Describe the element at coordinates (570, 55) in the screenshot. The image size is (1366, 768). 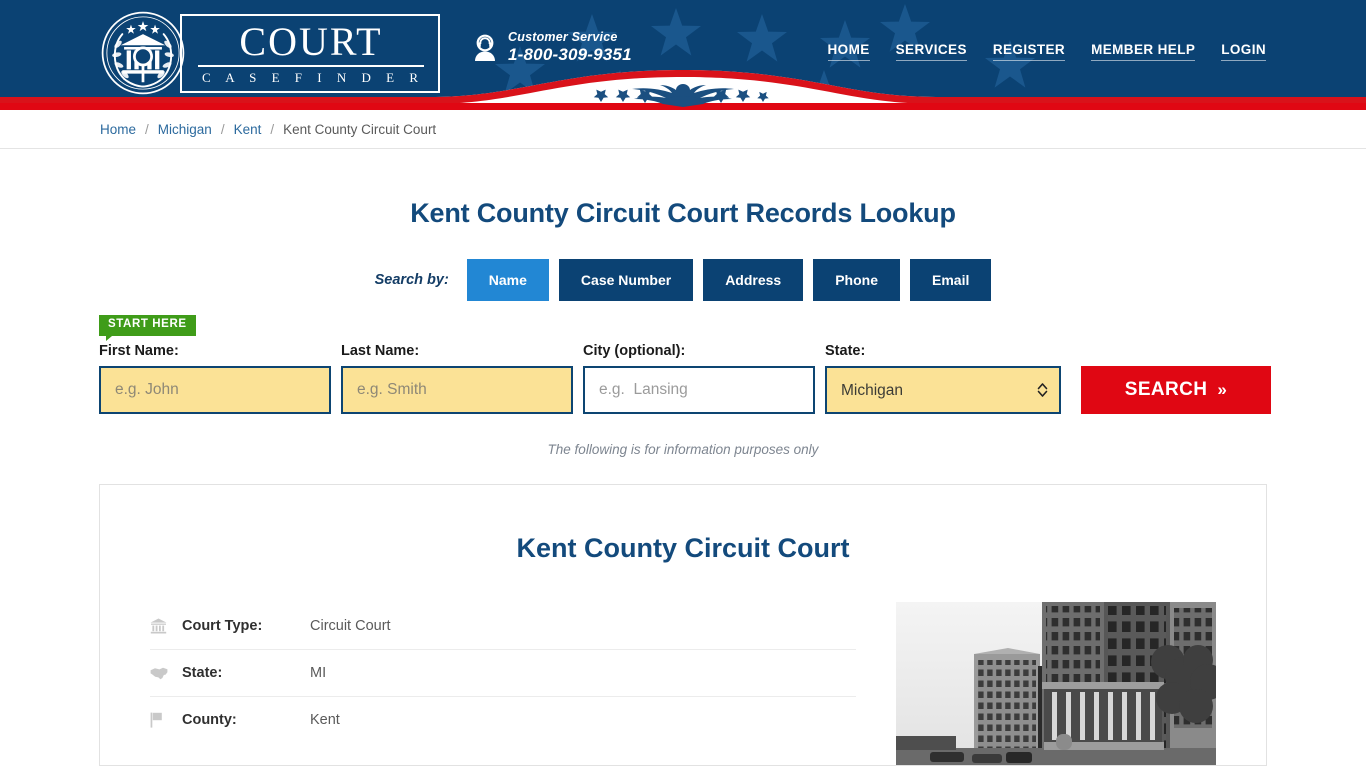
I see `customer-service-phone: 1-800-309-9351` at that location.